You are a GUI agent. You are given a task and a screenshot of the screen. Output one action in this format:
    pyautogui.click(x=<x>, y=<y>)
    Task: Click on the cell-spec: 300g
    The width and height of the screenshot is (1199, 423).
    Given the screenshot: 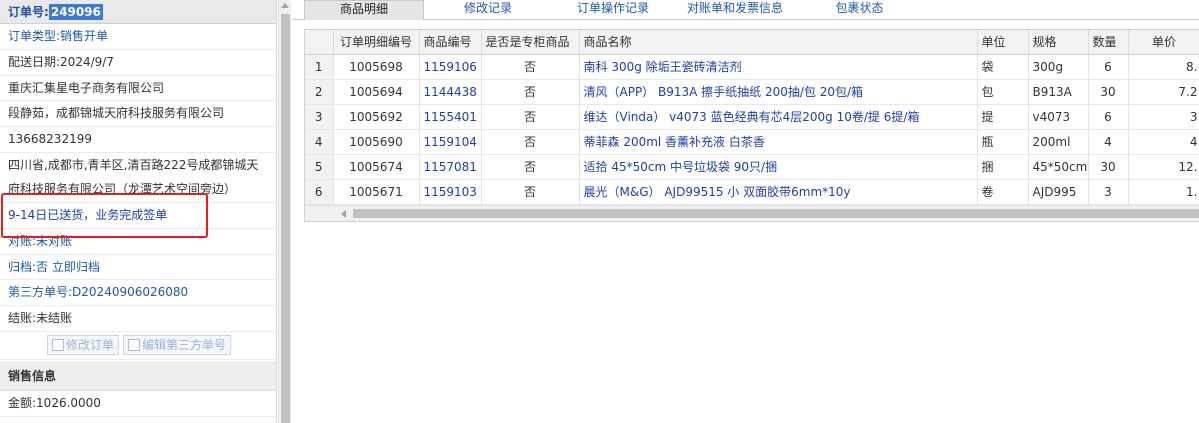 What is the action you would take?
    pyautogui.click(x=1058, y=67)
    